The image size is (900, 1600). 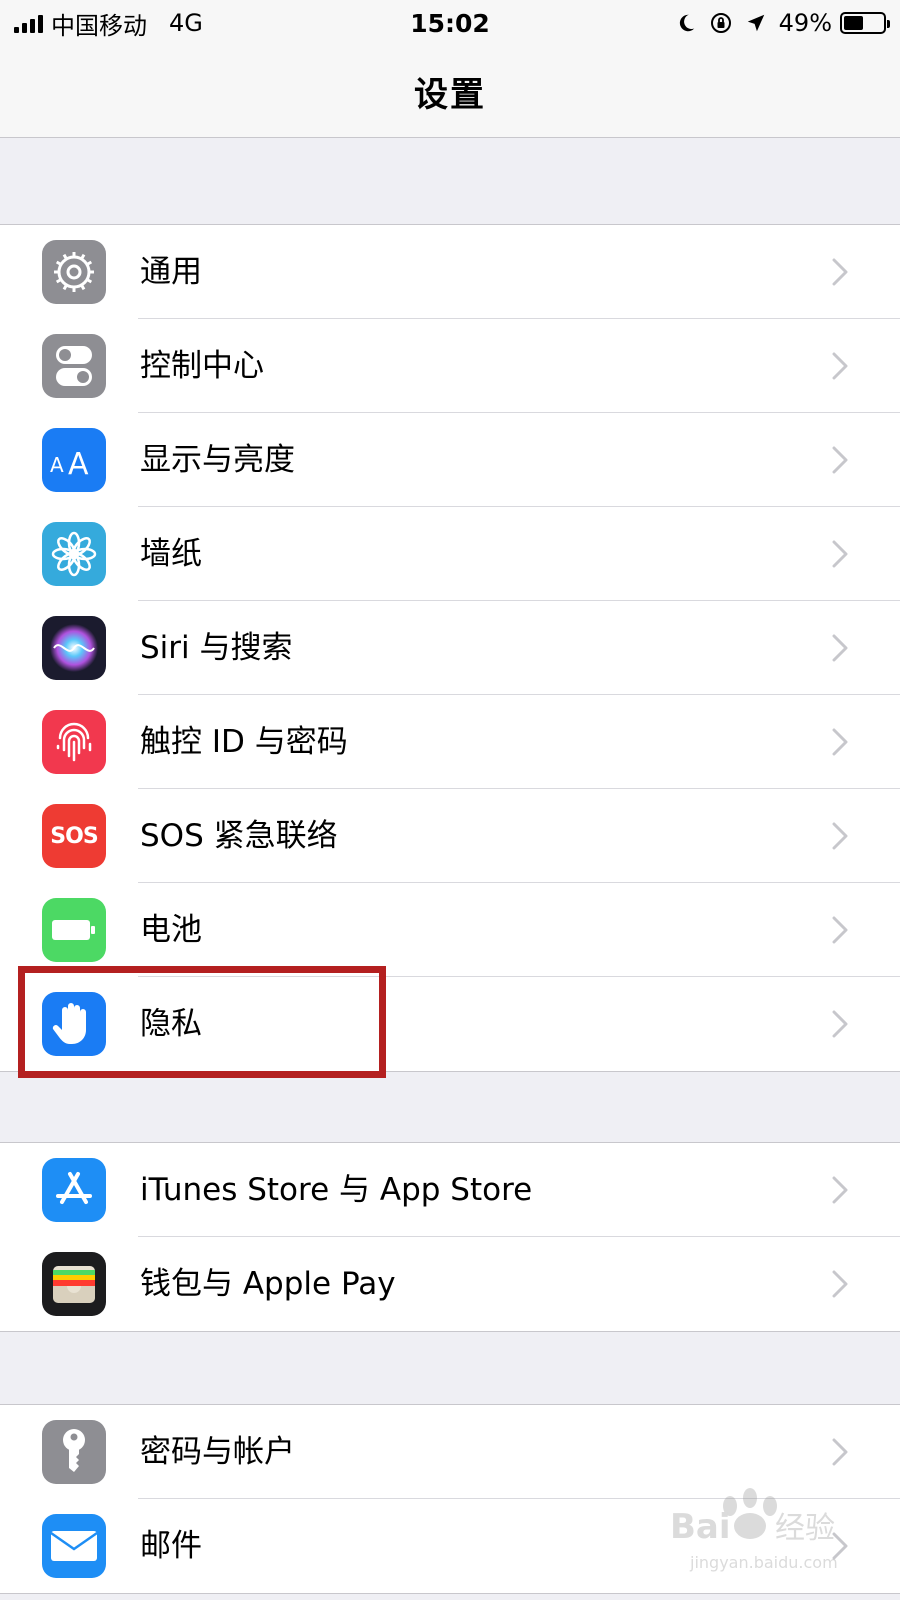 What do you see at coordinates (686, 23) in the screenshot?
I see `moon-icon` at bounding box center [686, 23].